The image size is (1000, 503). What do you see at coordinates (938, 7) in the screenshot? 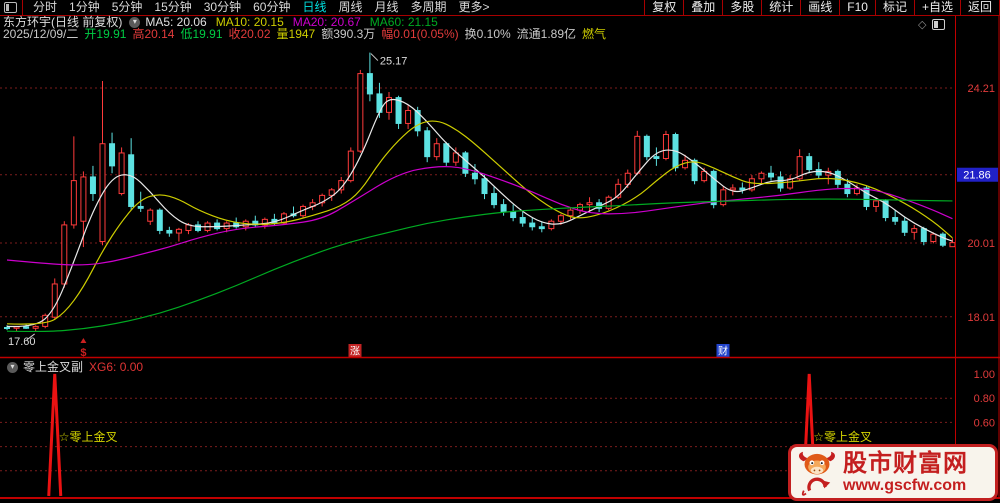
I see `button-+自选: +自选` at bounding box center [938, 7].